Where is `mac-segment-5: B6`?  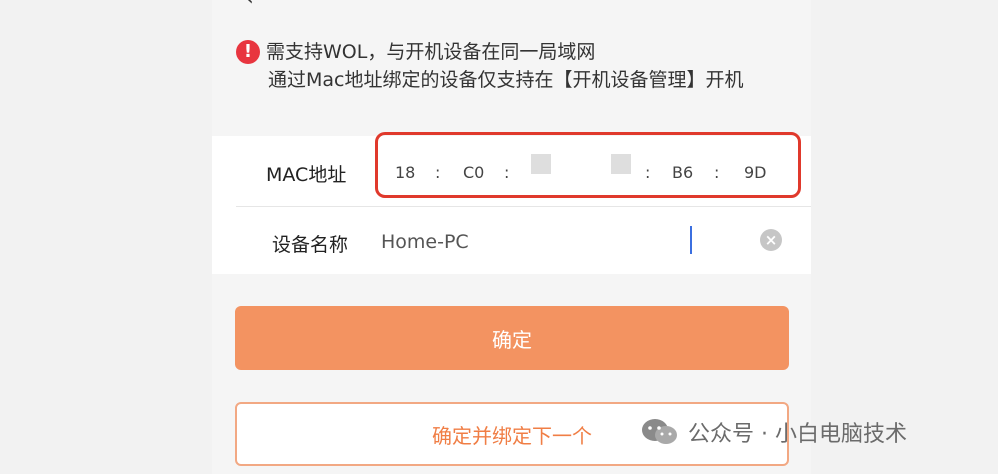 mac-segment-5: B6 is located at coordinates (682, 172).